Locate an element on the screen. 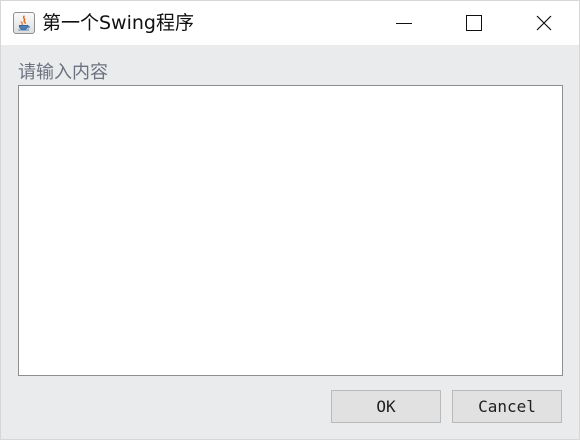 The image size is (580, 440). window-title: 第一个Swing程序 is located at coordinates (118, 23).